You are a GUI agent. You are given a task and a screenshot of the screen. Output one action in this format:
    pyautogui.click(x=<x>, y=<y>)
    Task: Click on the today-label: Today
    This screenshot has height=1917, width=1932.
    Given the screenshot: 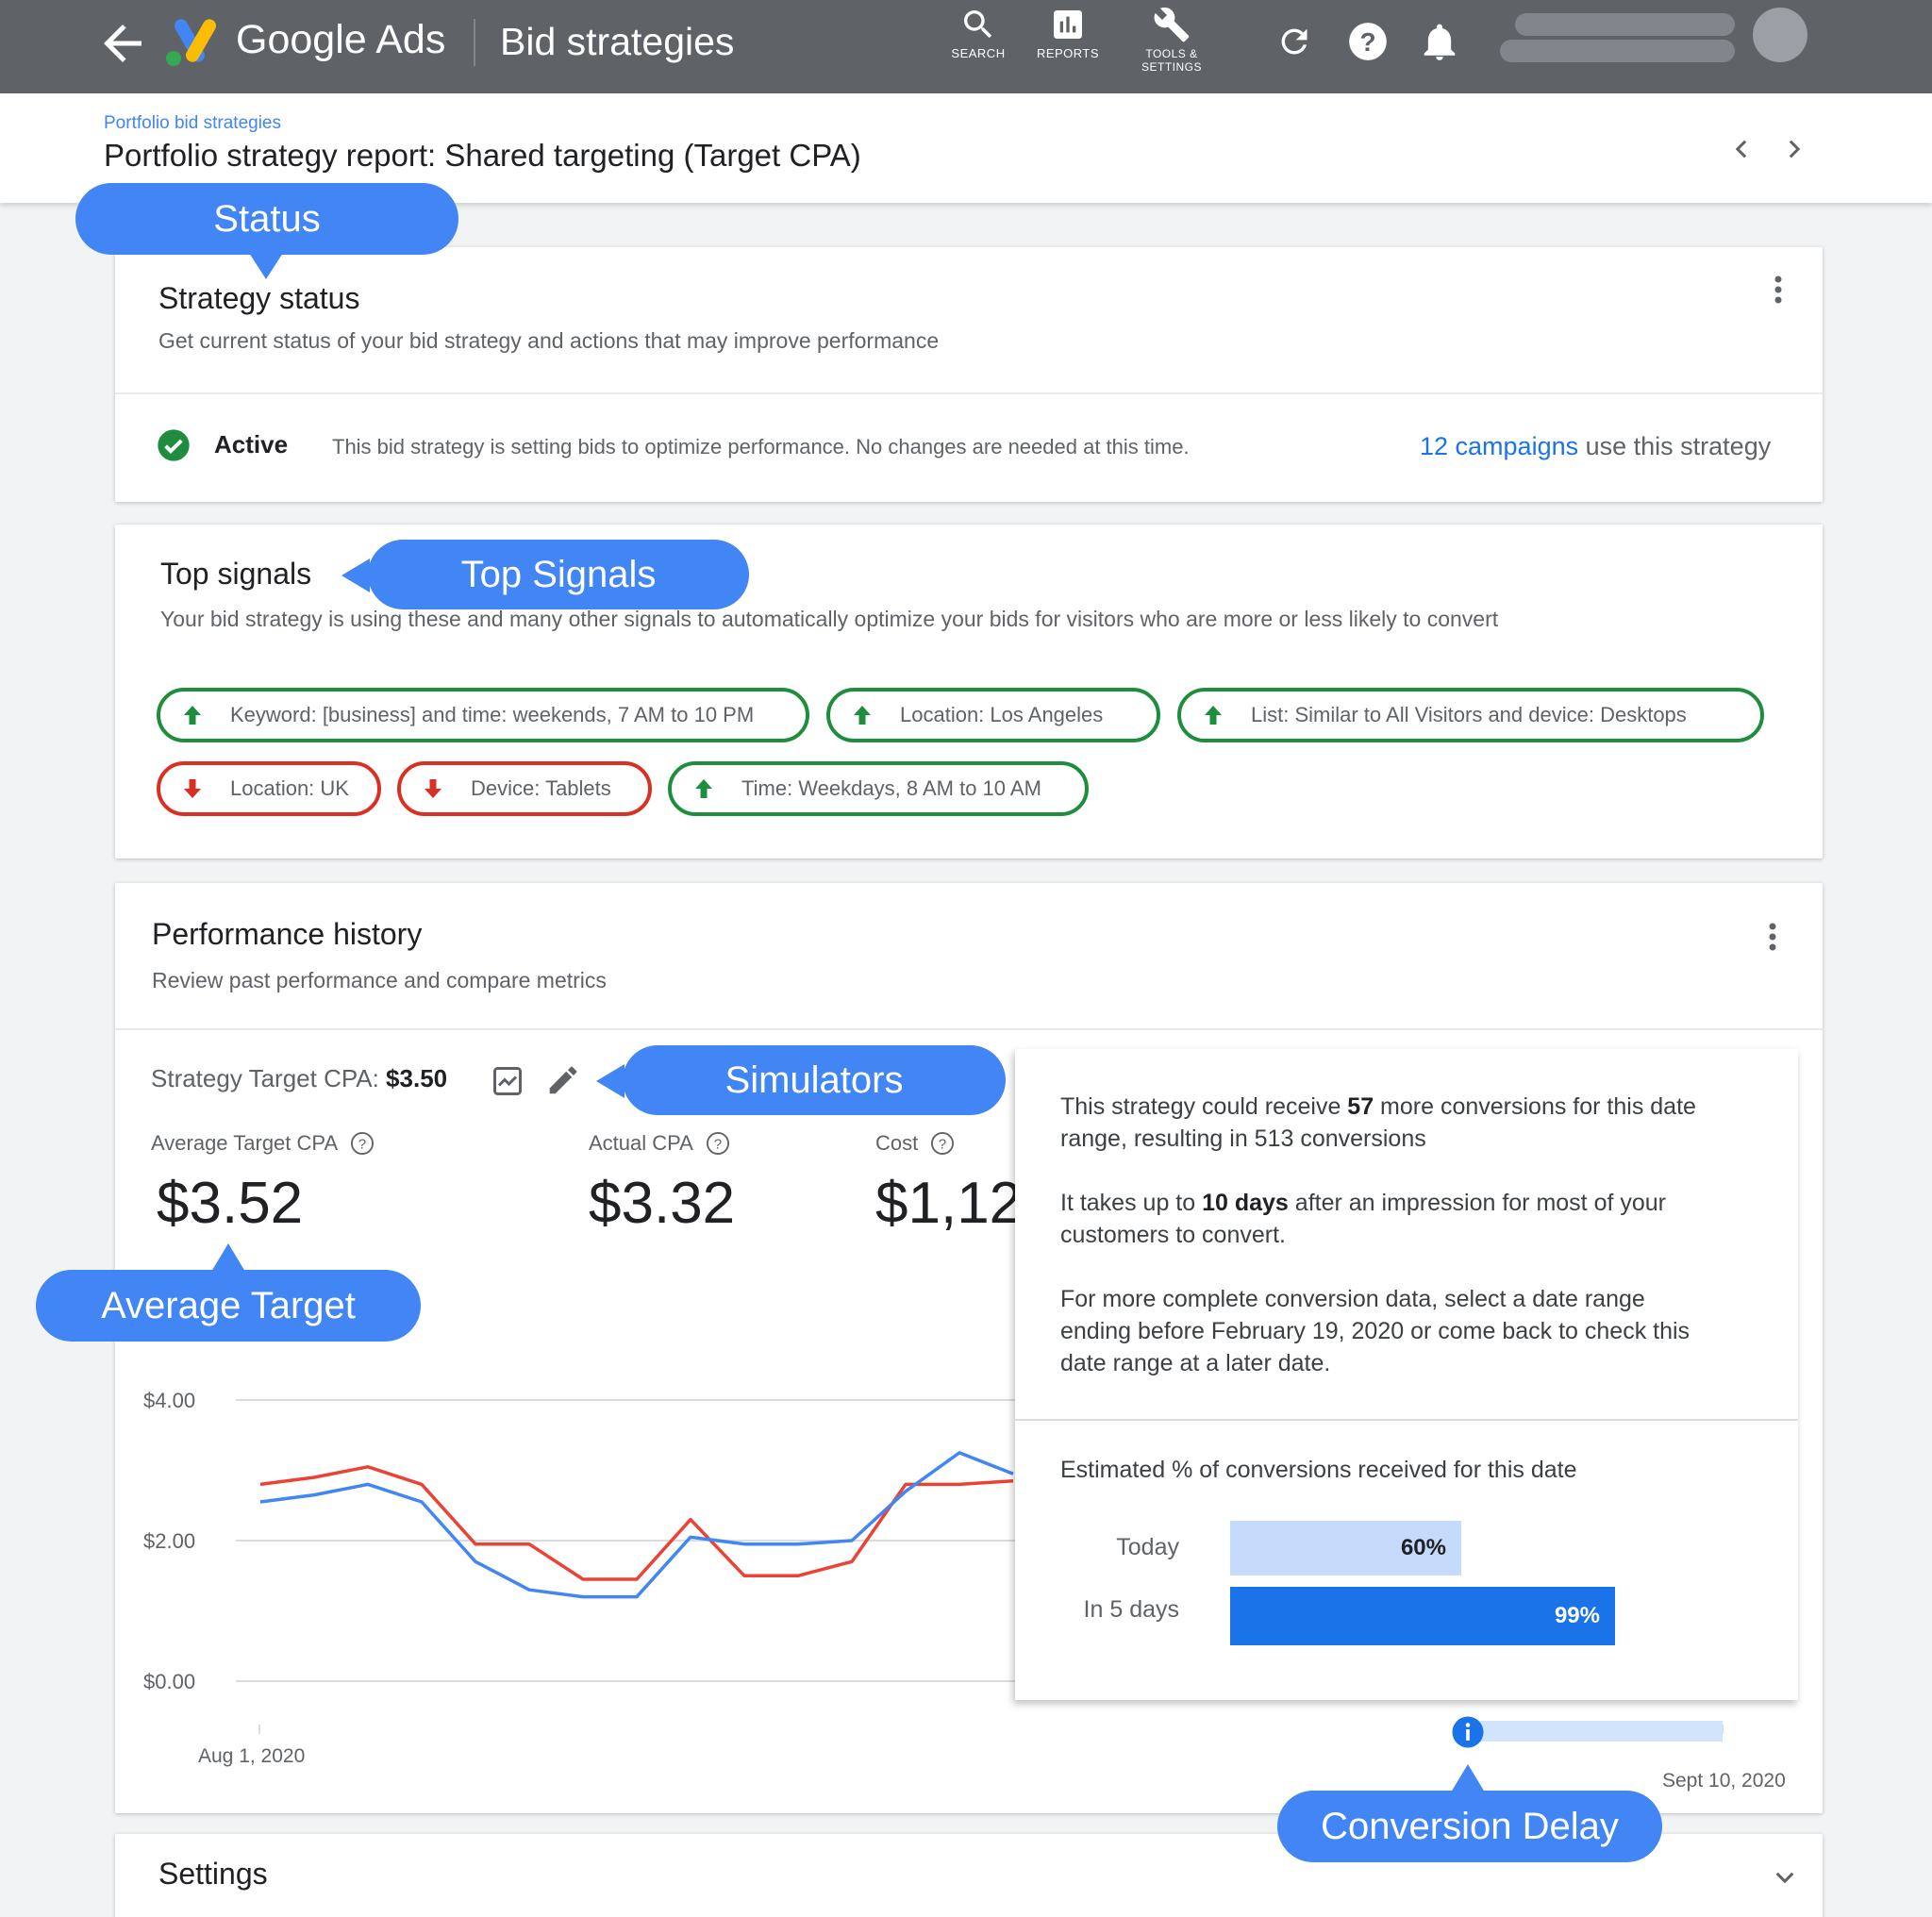 What is the action you would take?
    pyautogui.click(x=1147, y=1547)
    